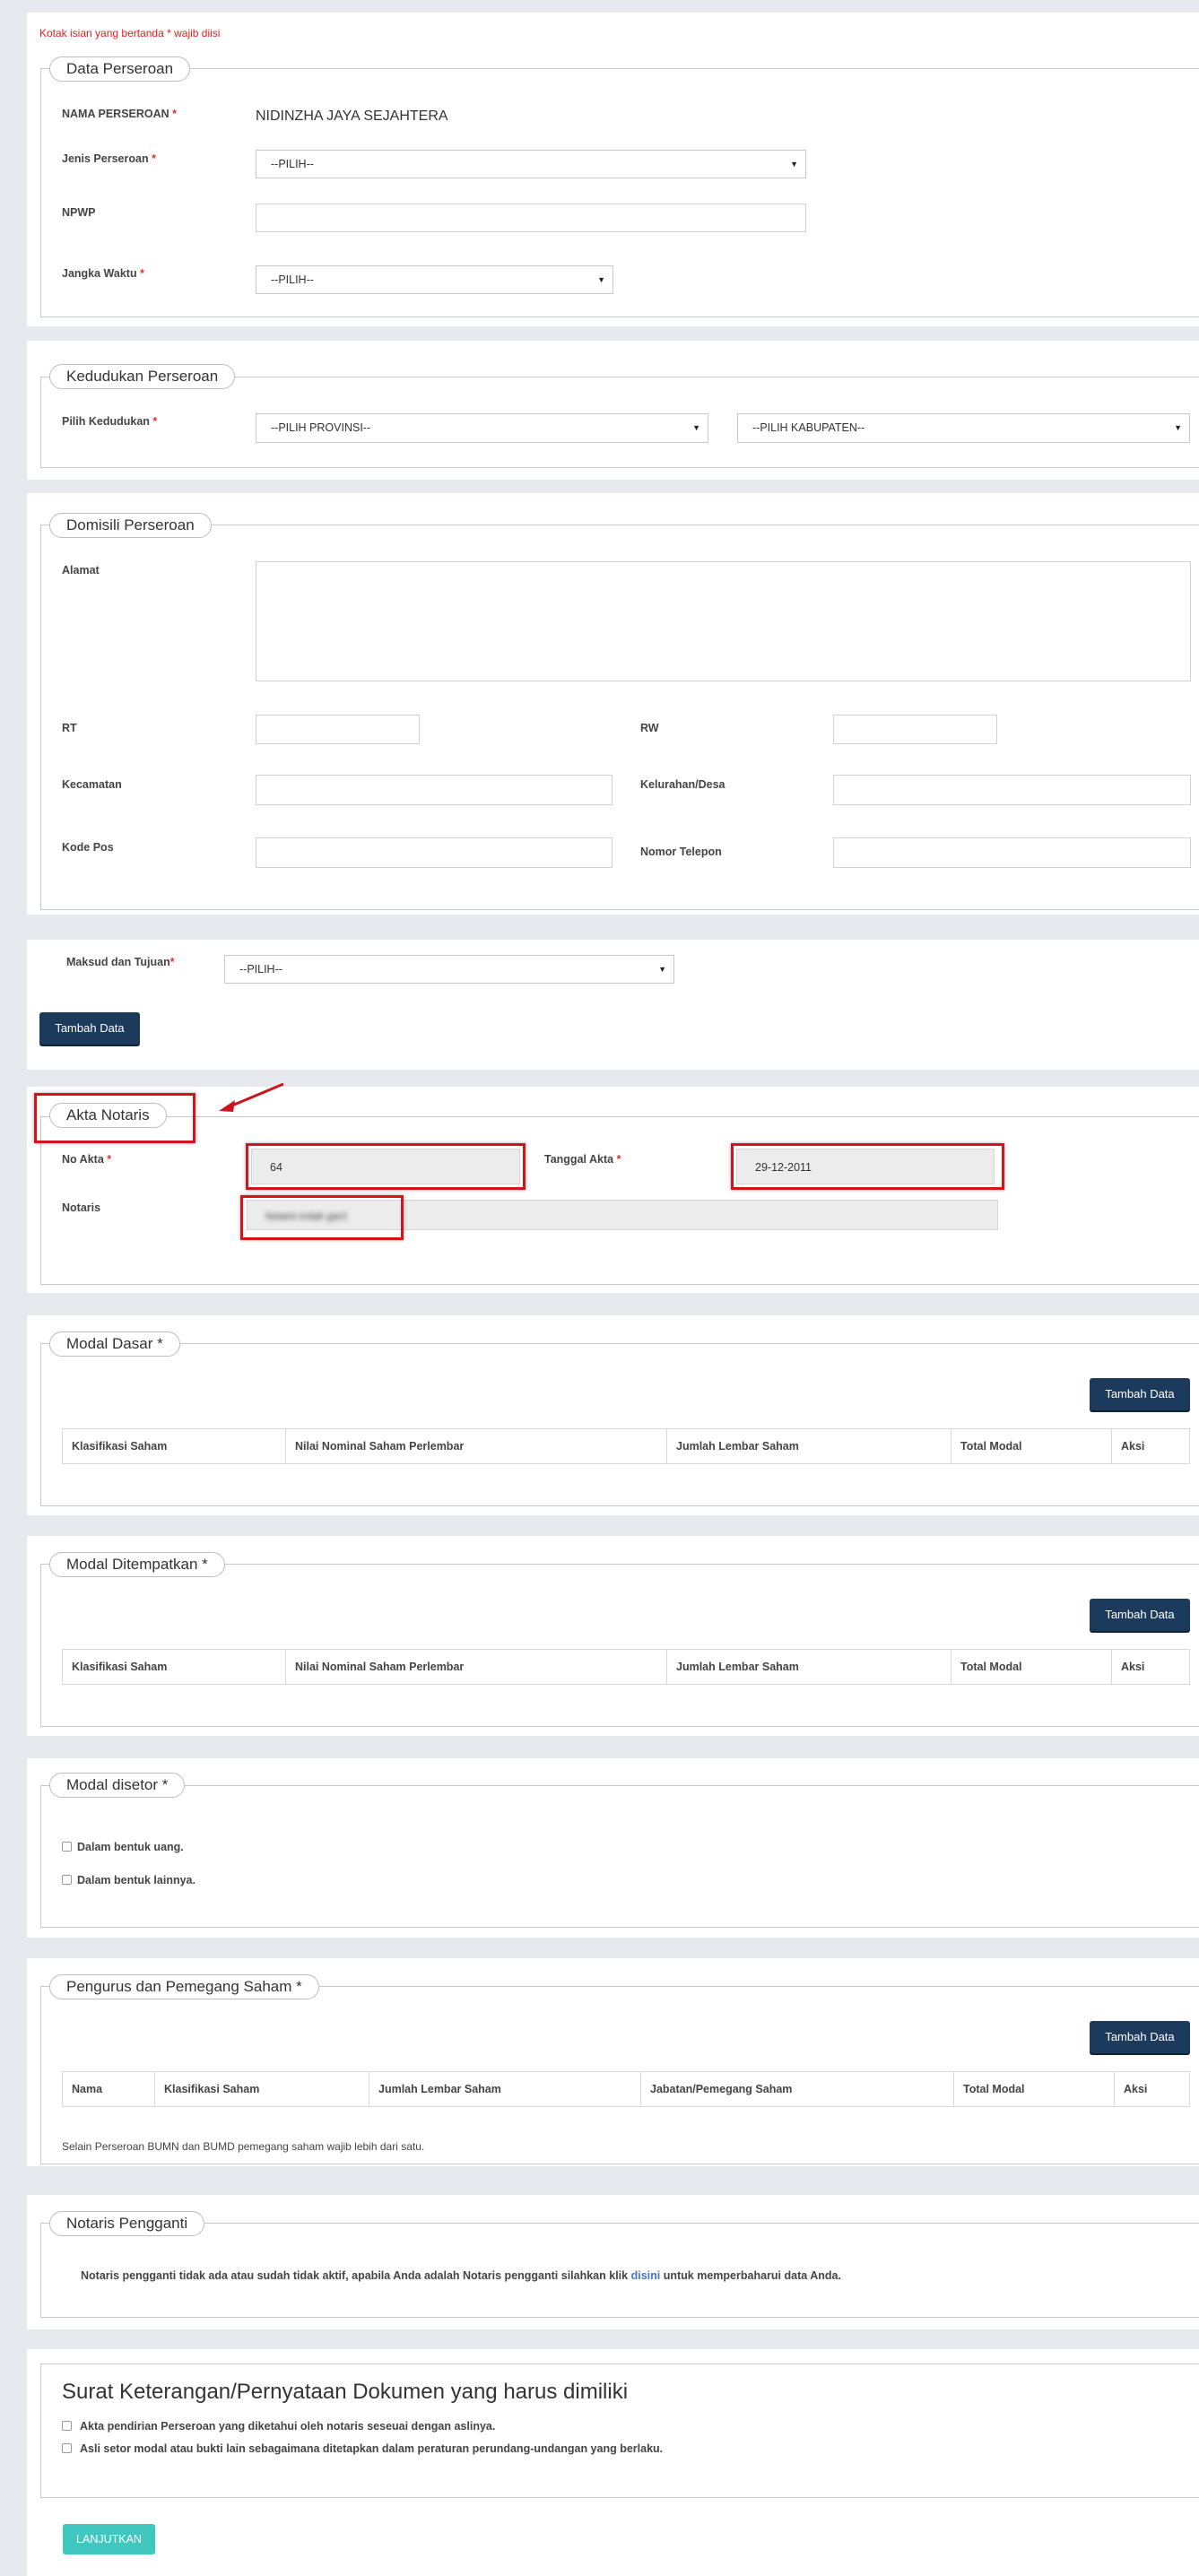 This screenshot has height=2576, width=1199. What do you see at coordinates (649, 728) in the screenshot?
I see `label-rw: RW` at bounding box center [649, 728].